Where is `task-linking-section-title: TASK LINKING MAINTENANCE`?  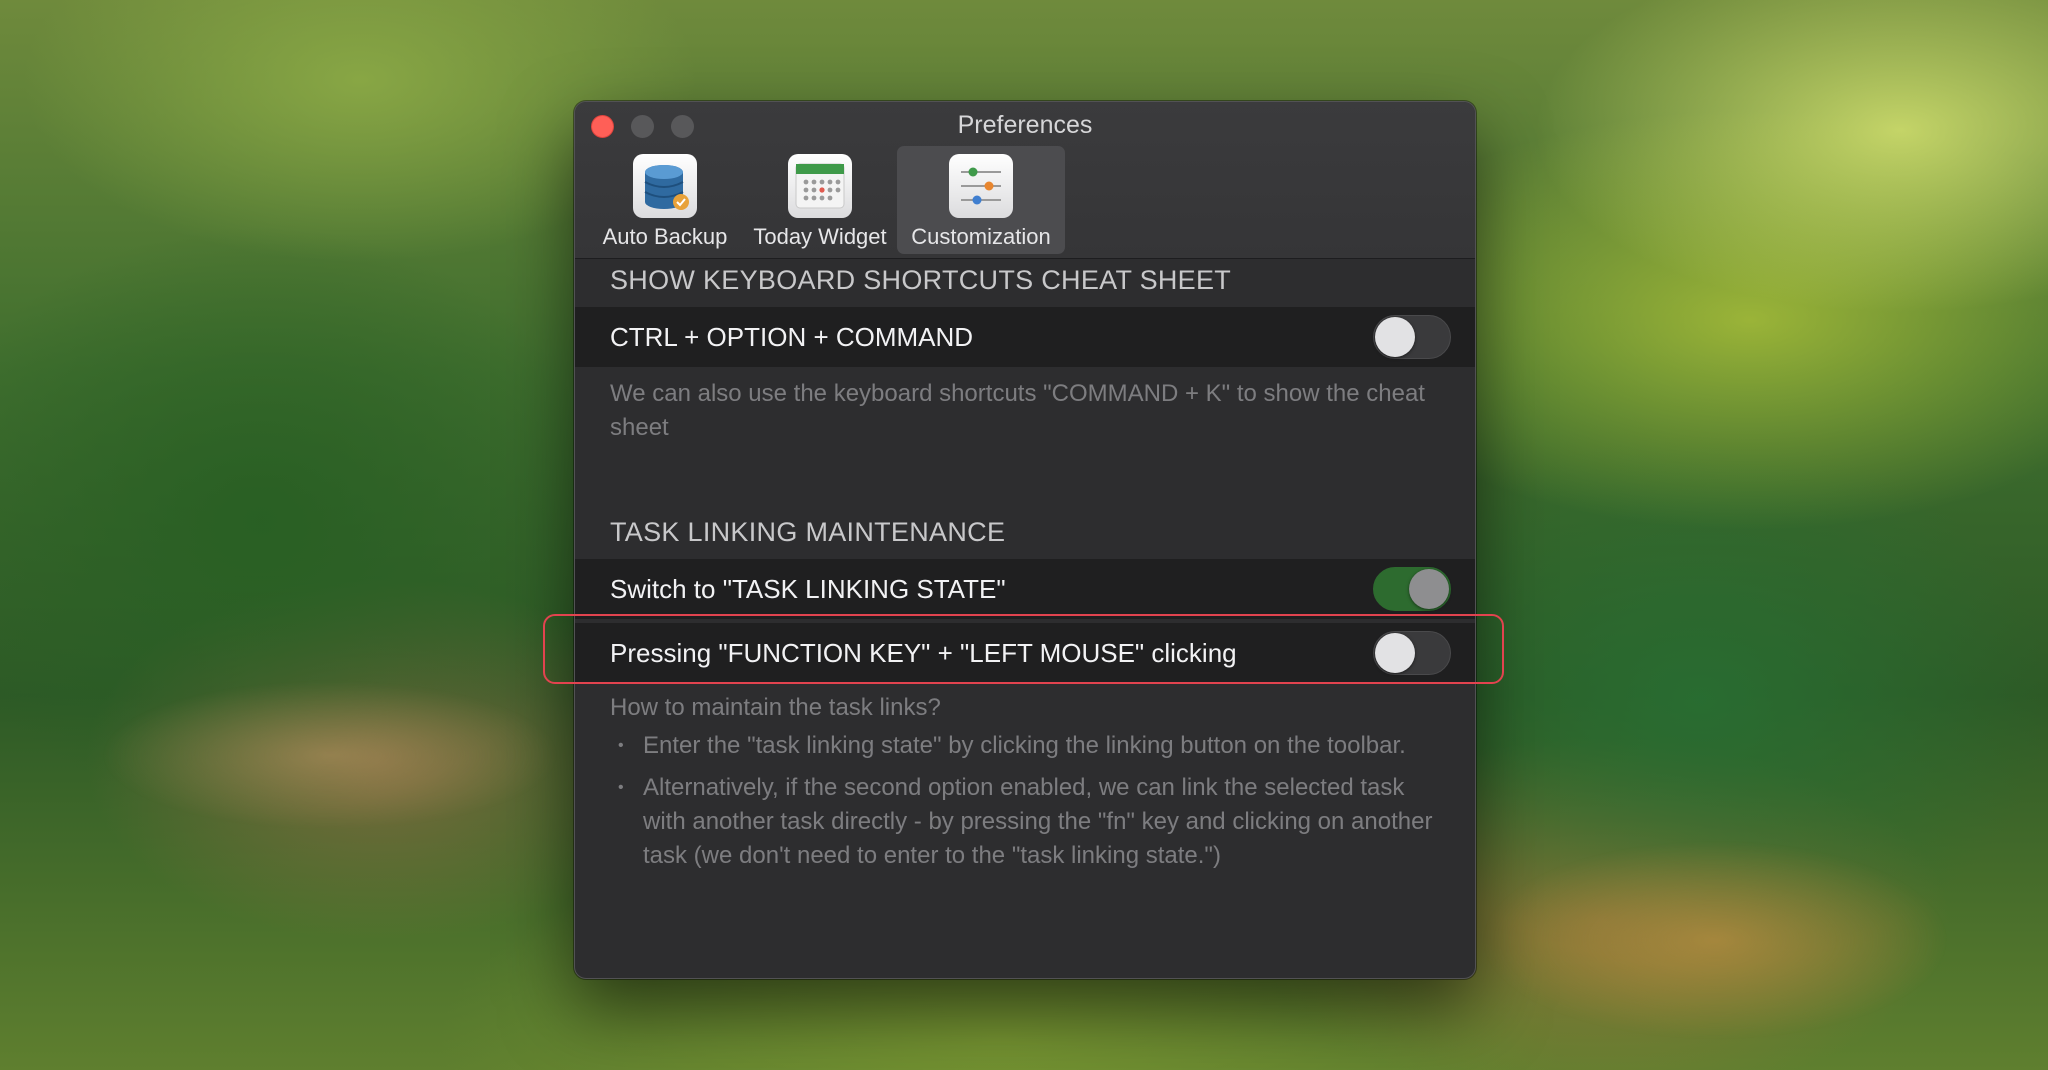 task-linking-section-title: TASK LINKING MAINTENANCE is located at coordinates (808, 532).